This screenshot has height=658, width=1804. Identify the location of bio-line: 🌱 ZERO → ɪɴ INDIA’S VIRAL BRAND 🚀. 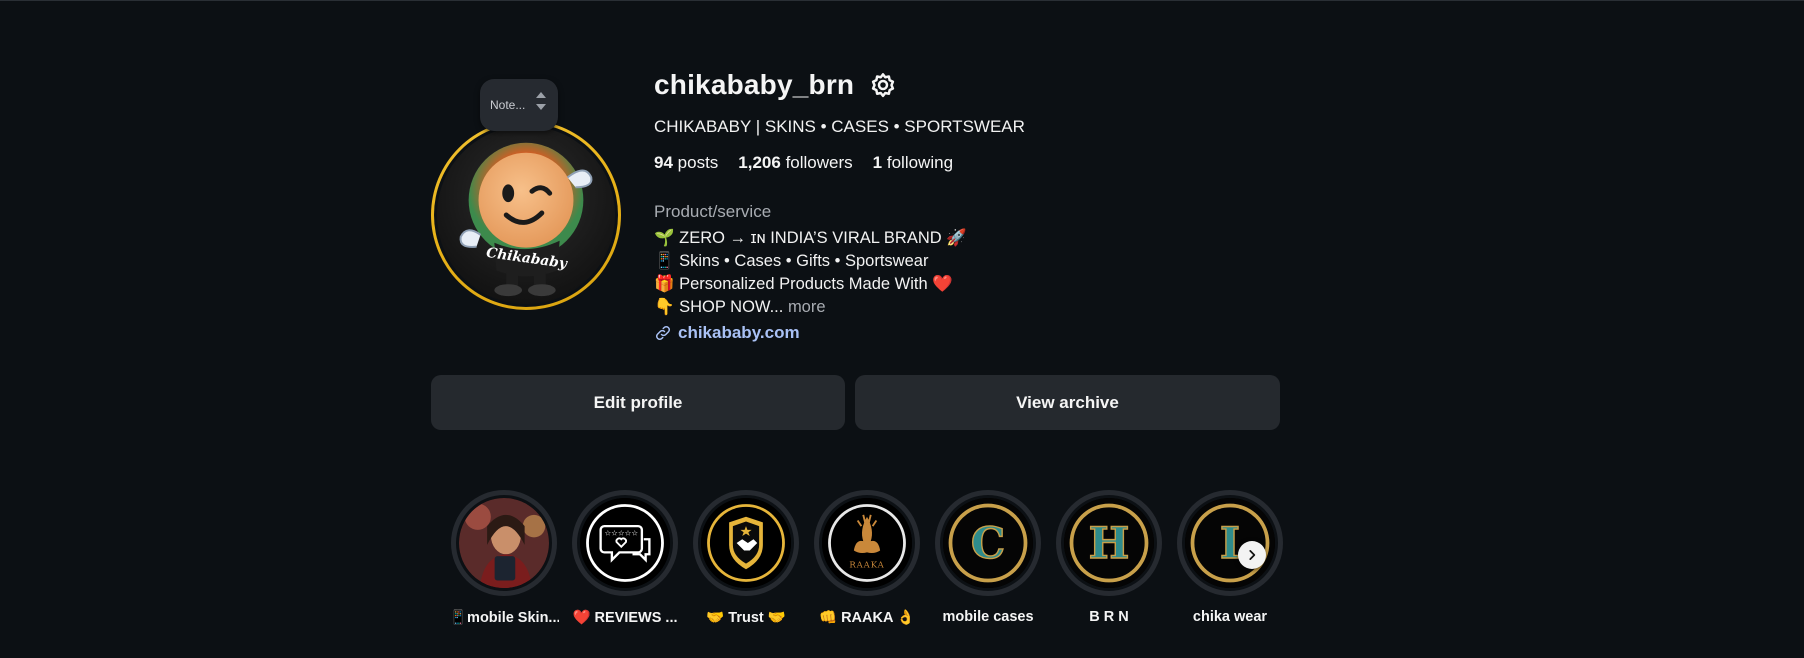
(810, 238).